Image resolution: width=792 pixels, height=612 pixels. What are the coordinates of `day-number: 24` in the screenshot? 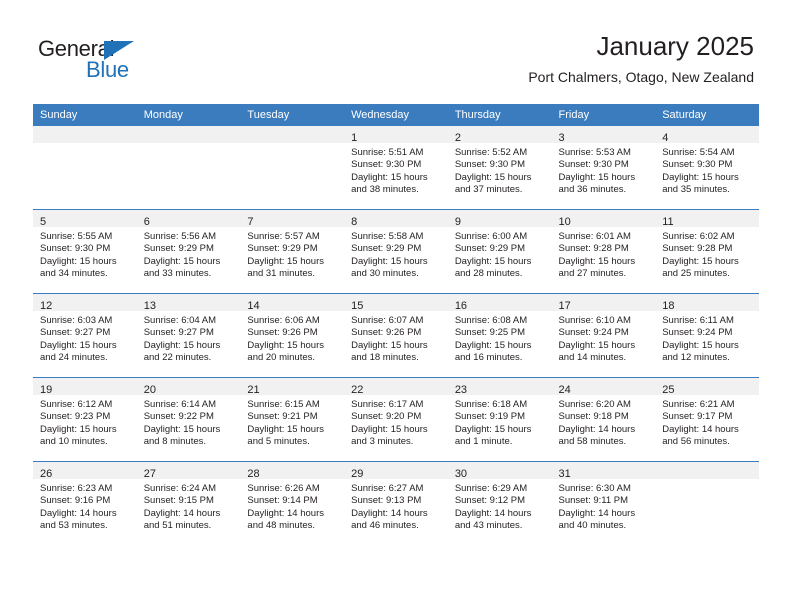 It's located at (564, 390).